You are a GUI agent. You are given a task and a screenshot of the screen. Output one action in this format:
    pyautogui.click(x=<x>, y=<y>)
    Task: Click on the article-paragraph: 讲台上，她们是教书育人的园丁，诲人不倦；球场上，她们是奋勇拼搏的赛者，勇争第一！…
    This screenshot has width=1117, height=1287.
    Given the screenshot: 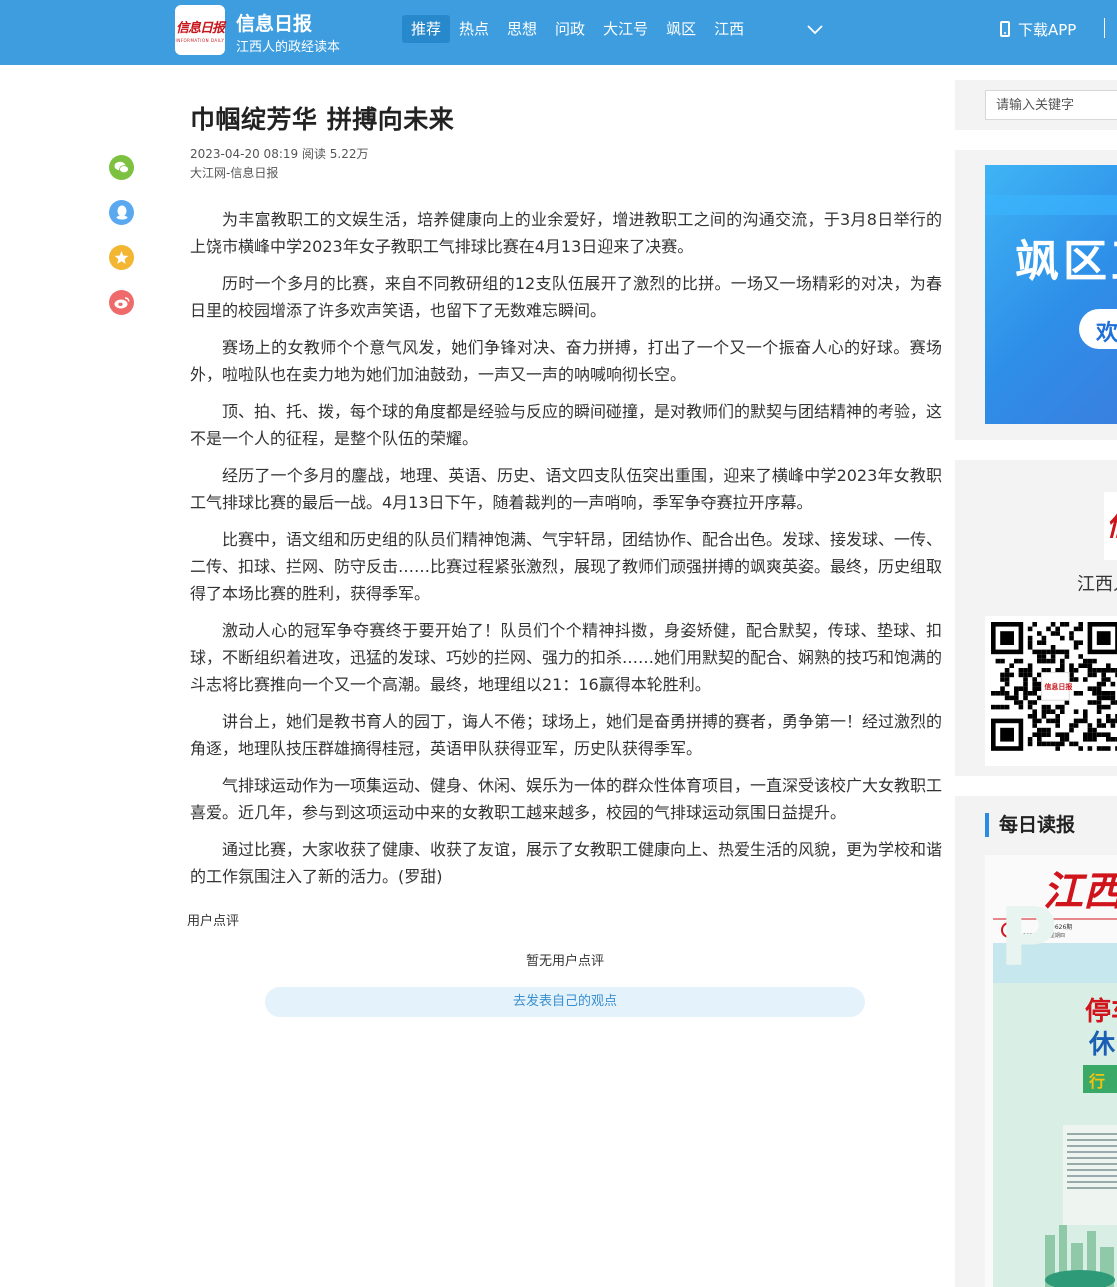 What is the action you would take?
    pyautogui.click(x=566, y=735)
    